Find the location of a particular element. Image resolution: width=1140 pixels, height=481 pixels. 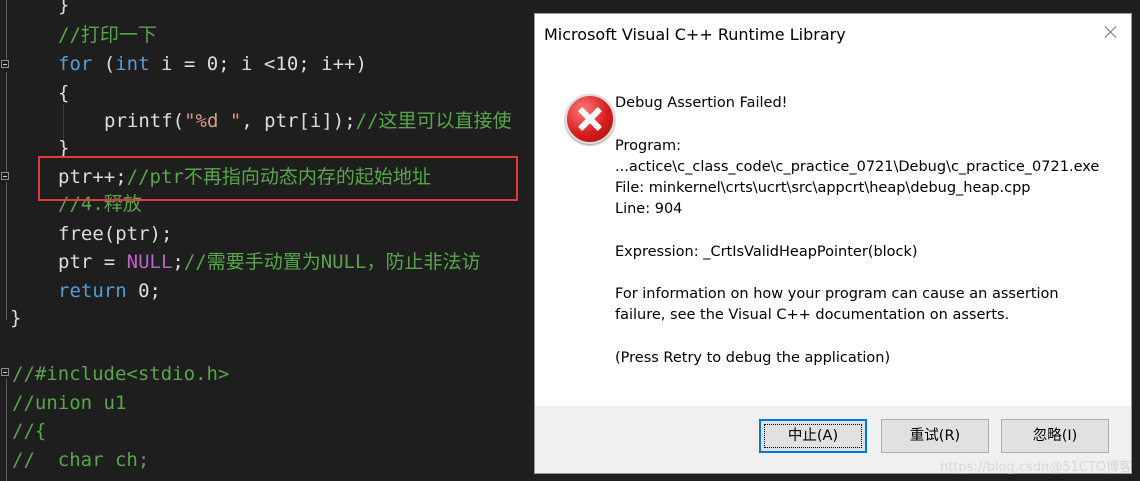

code-token: NULL is located at coordinates (149, 262).